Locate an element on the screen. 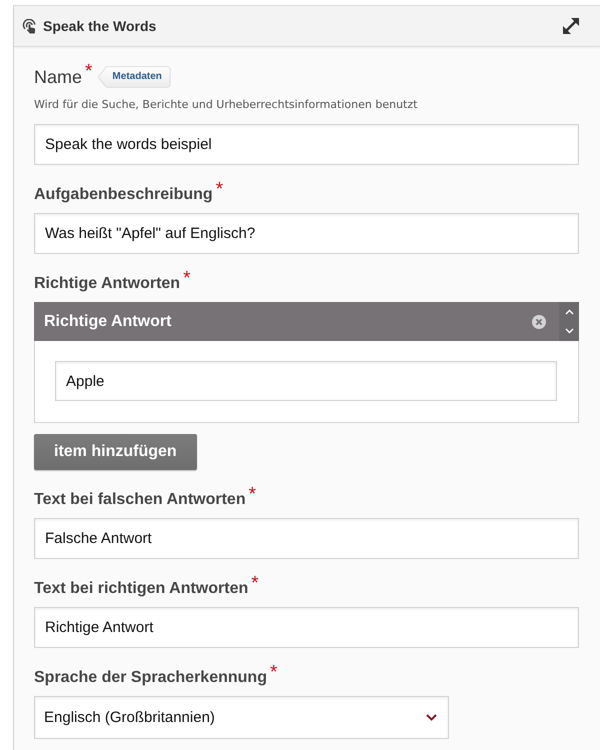  chevron-up-icon is located at coordinates (569, 311).